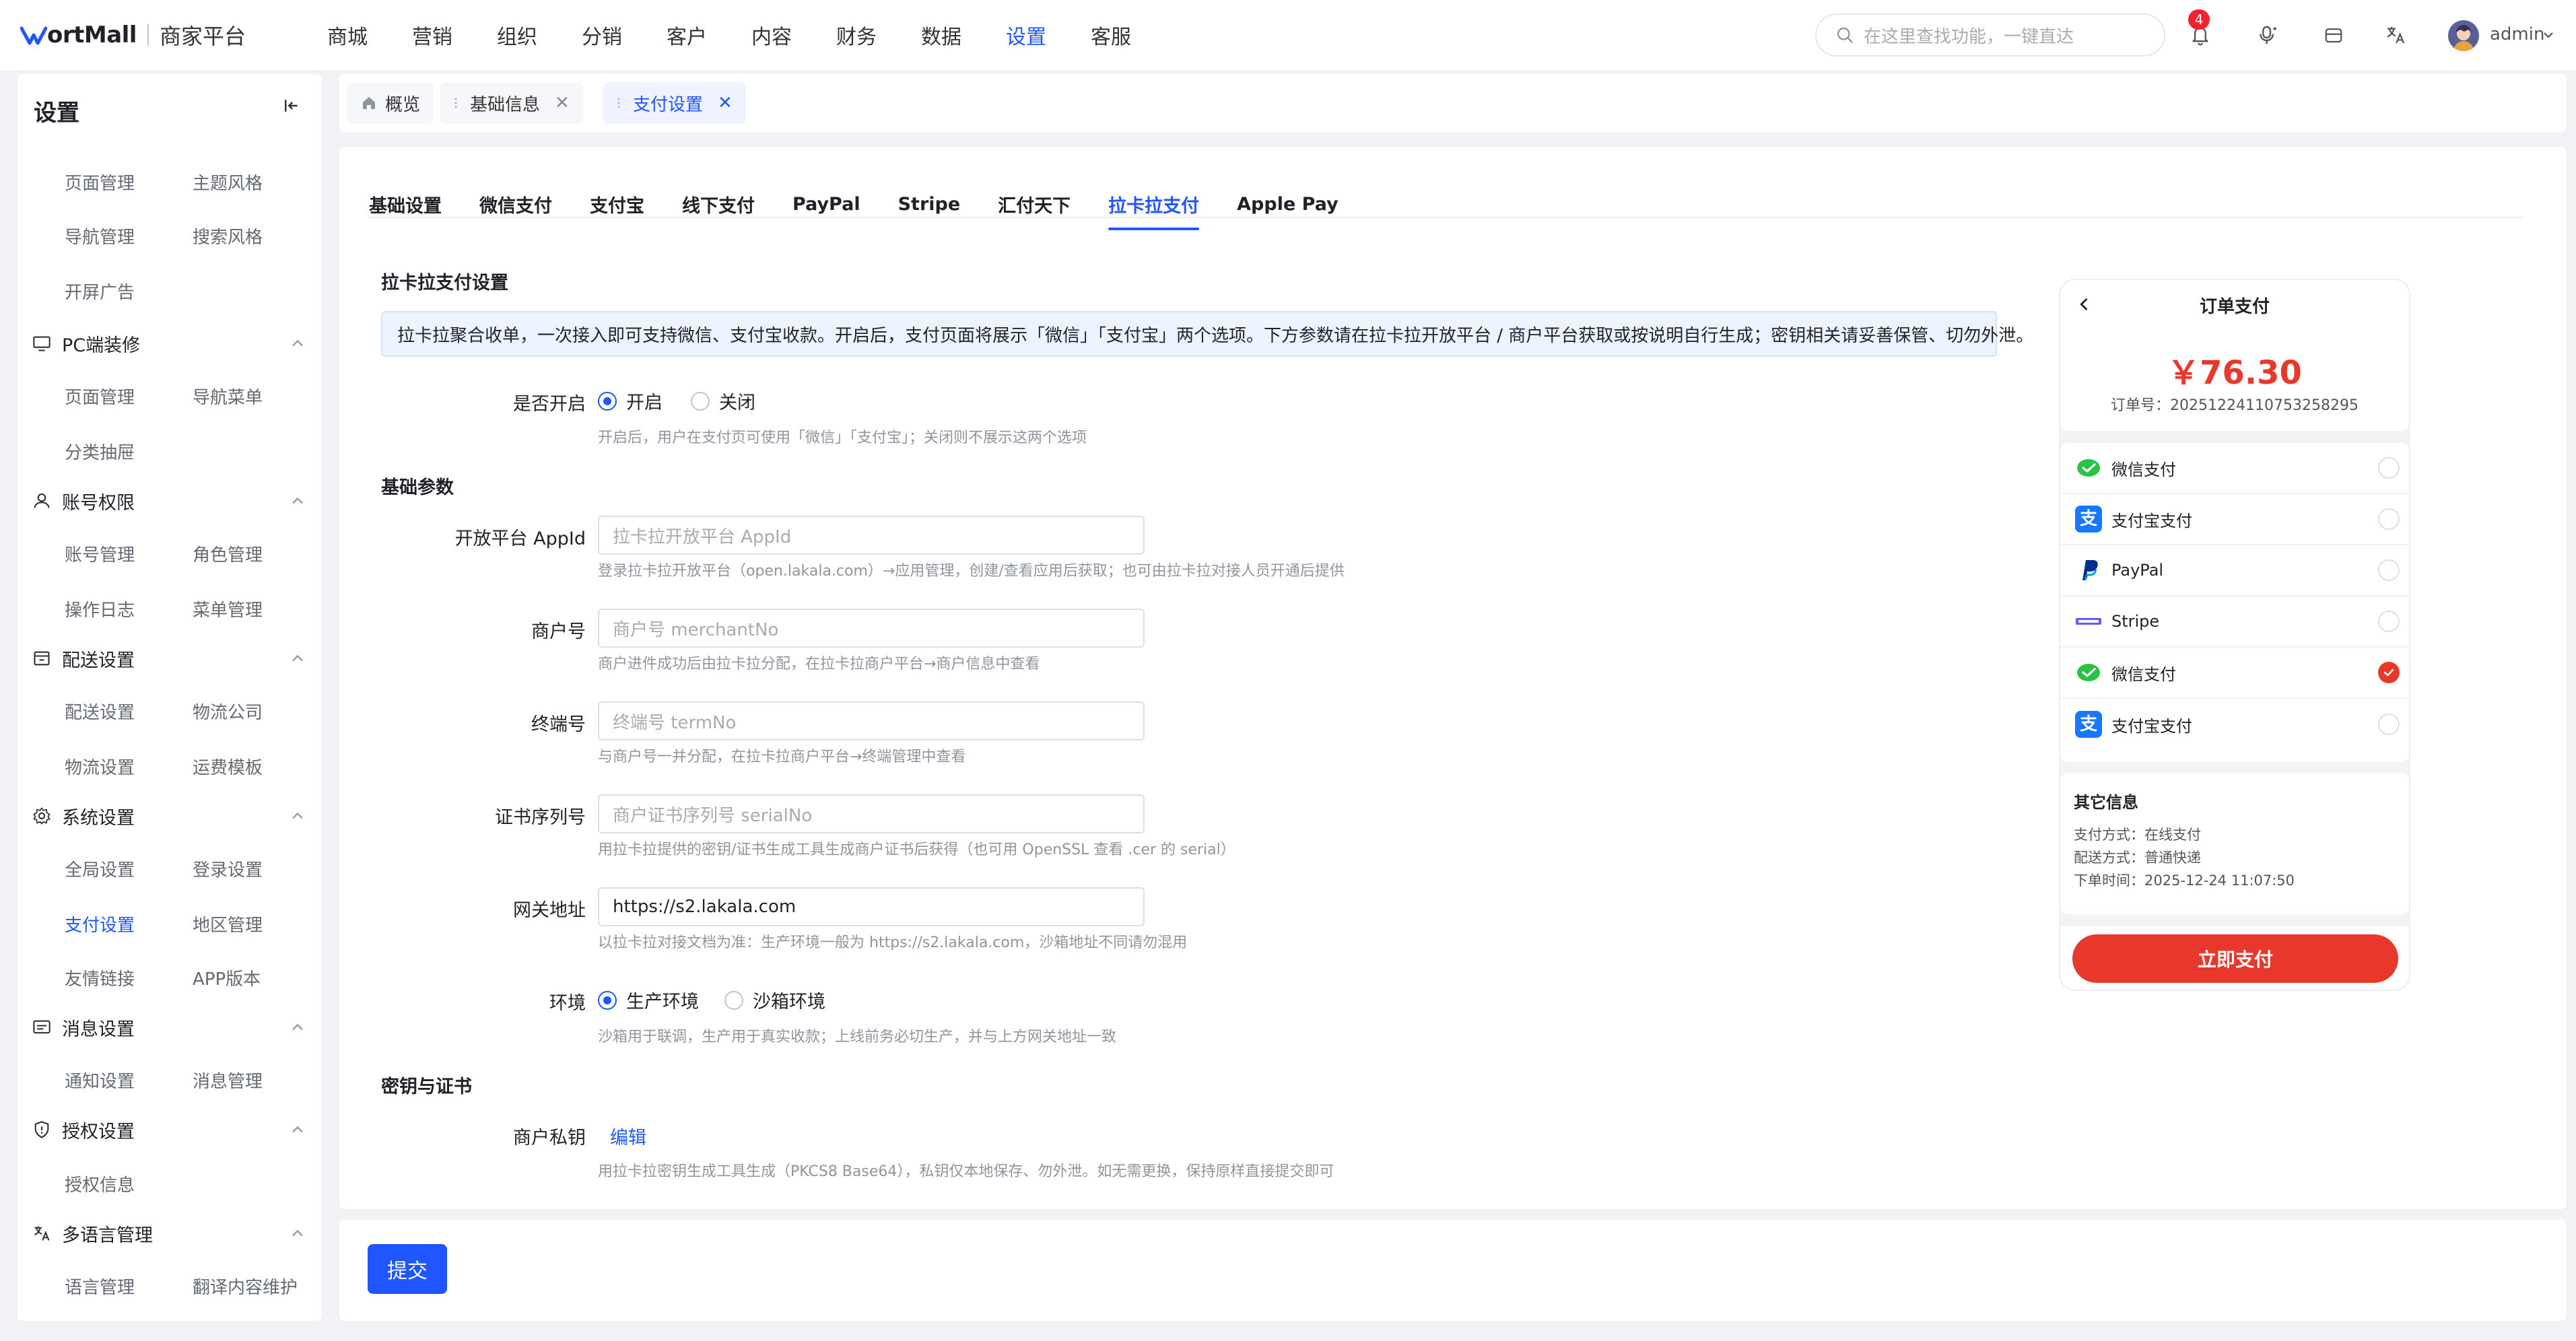  Describe the element at coordinates (100, 1183) in the screenshot. I see `sidebar-item-license-info: 授权信息` at that location.